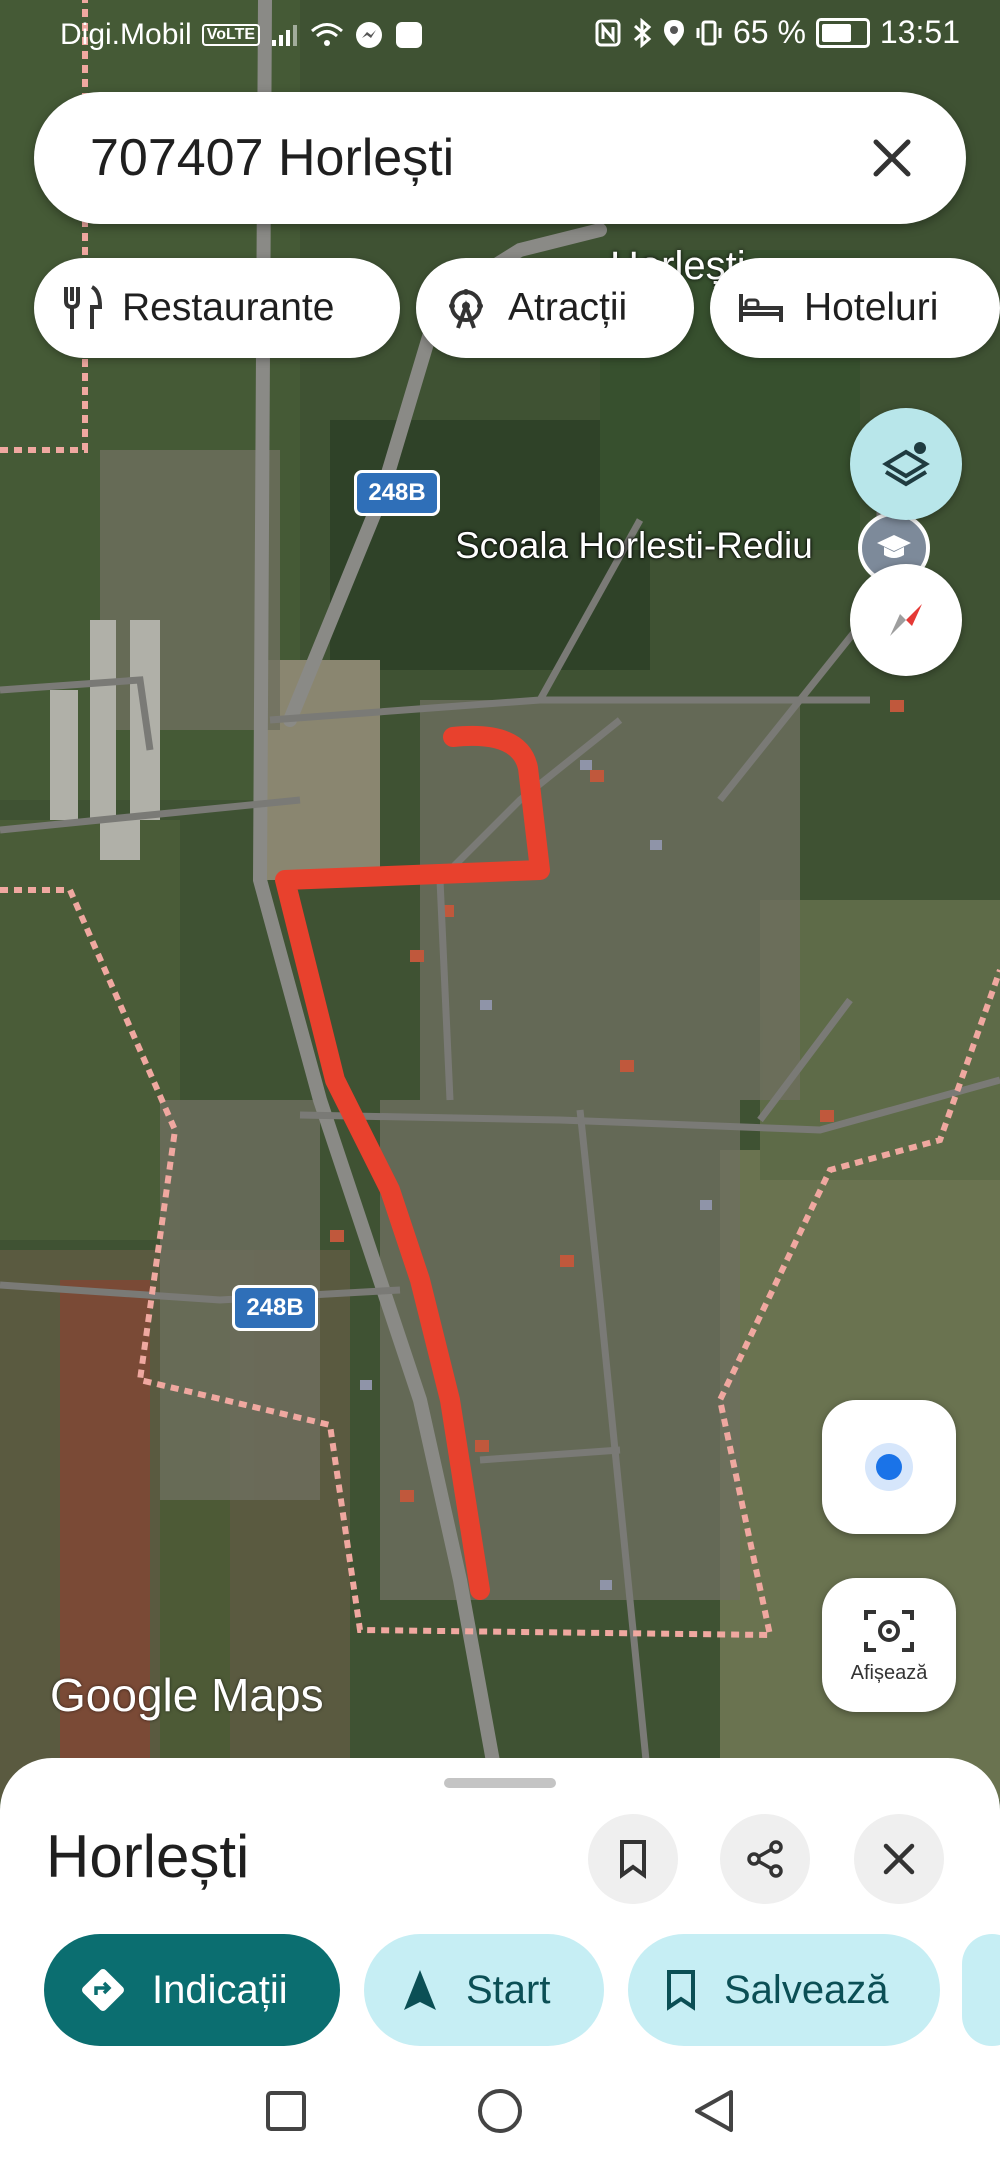 Image resolution: width=1000 pixels, height=2167 pixels. What do you see at coordinates (714, 2111) in the screenshot?
I see `back-button` at bounding box center [714, 2111].